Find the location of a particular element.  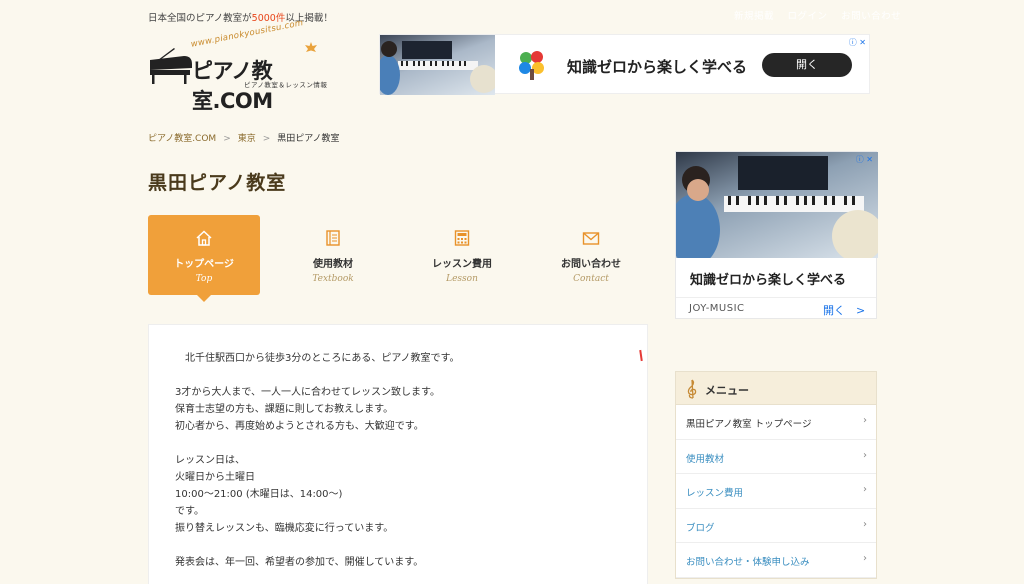

logo-subtitle: ピアノ教室＆レッスン情報 is located at coordinates (286, 85).